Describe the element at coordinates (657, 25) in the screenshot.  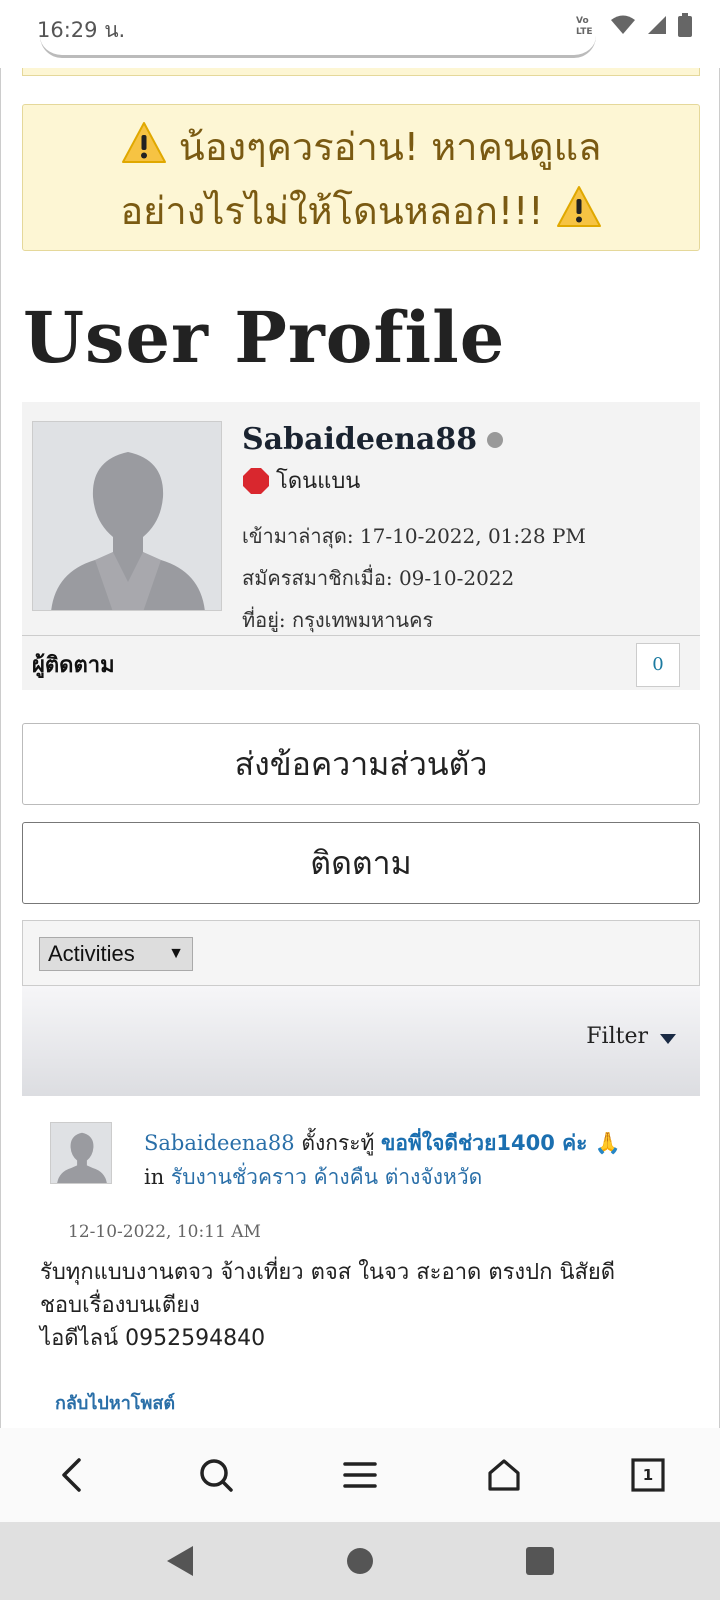
I see `signal-icon` at that location.